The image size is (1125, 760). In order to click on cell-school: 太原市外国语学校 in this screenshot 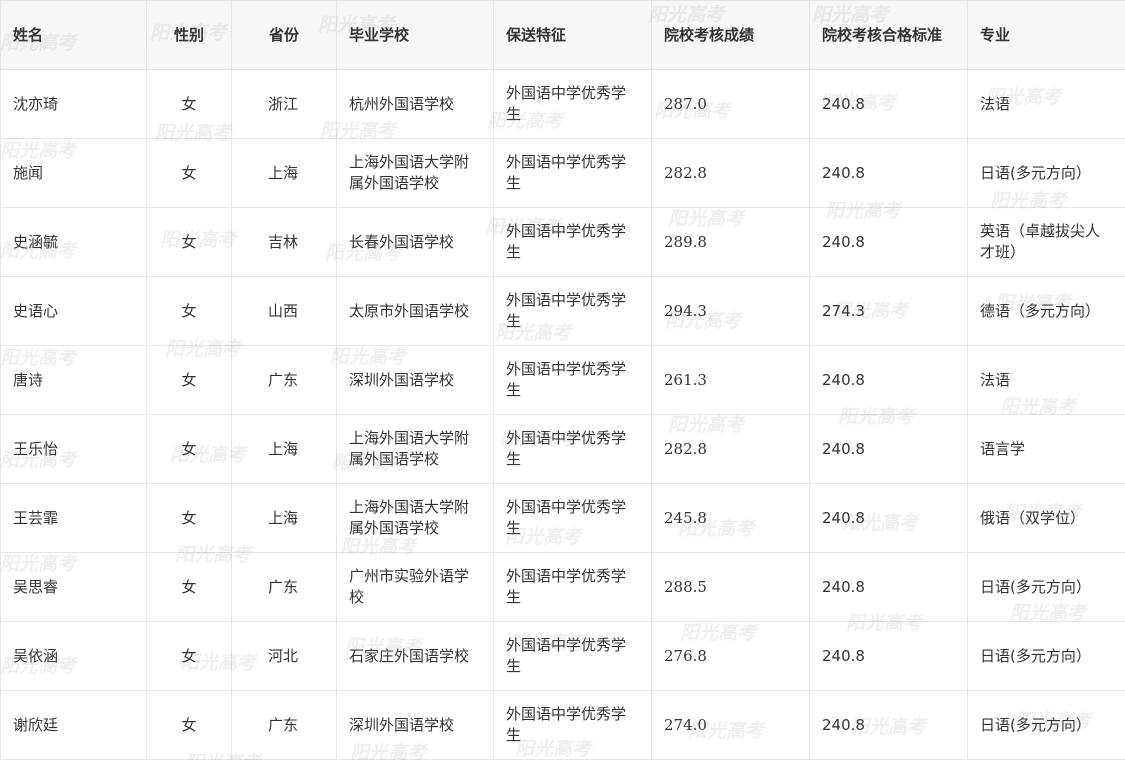, I will do `click(415, 311)`.